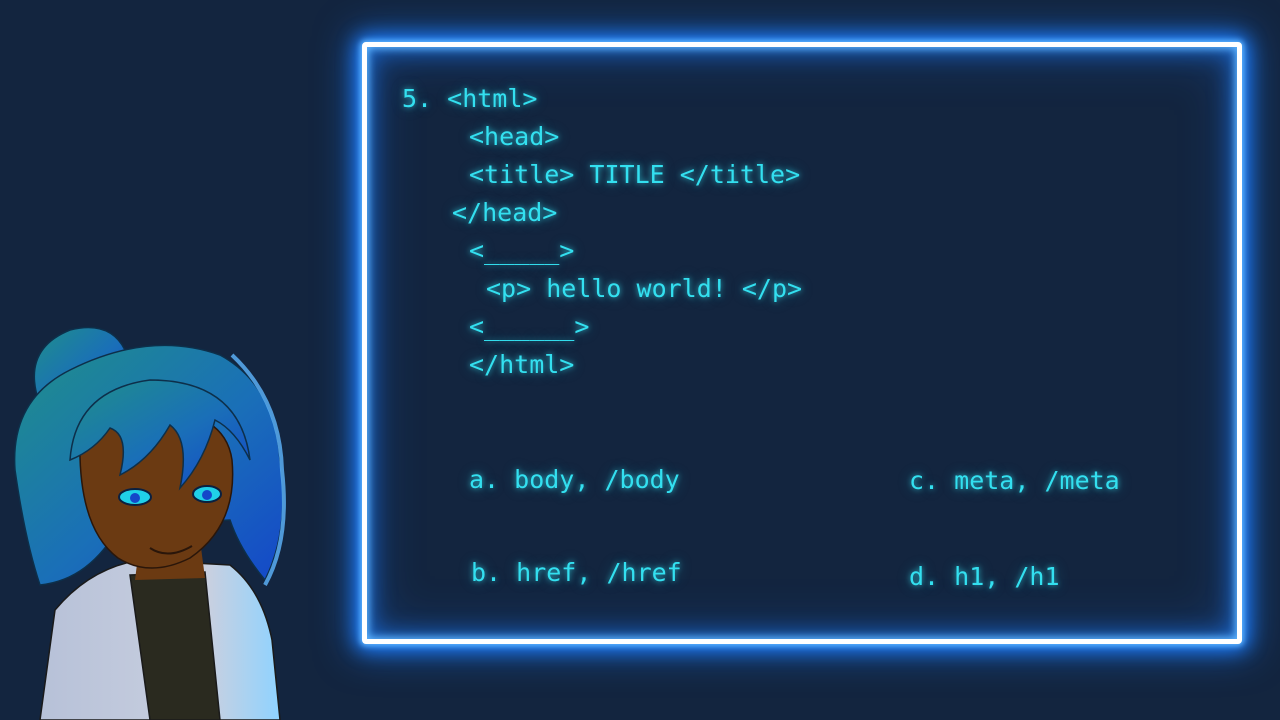  I want to click on code-line-title: <title> TITLE </title>, so click(635, 174).